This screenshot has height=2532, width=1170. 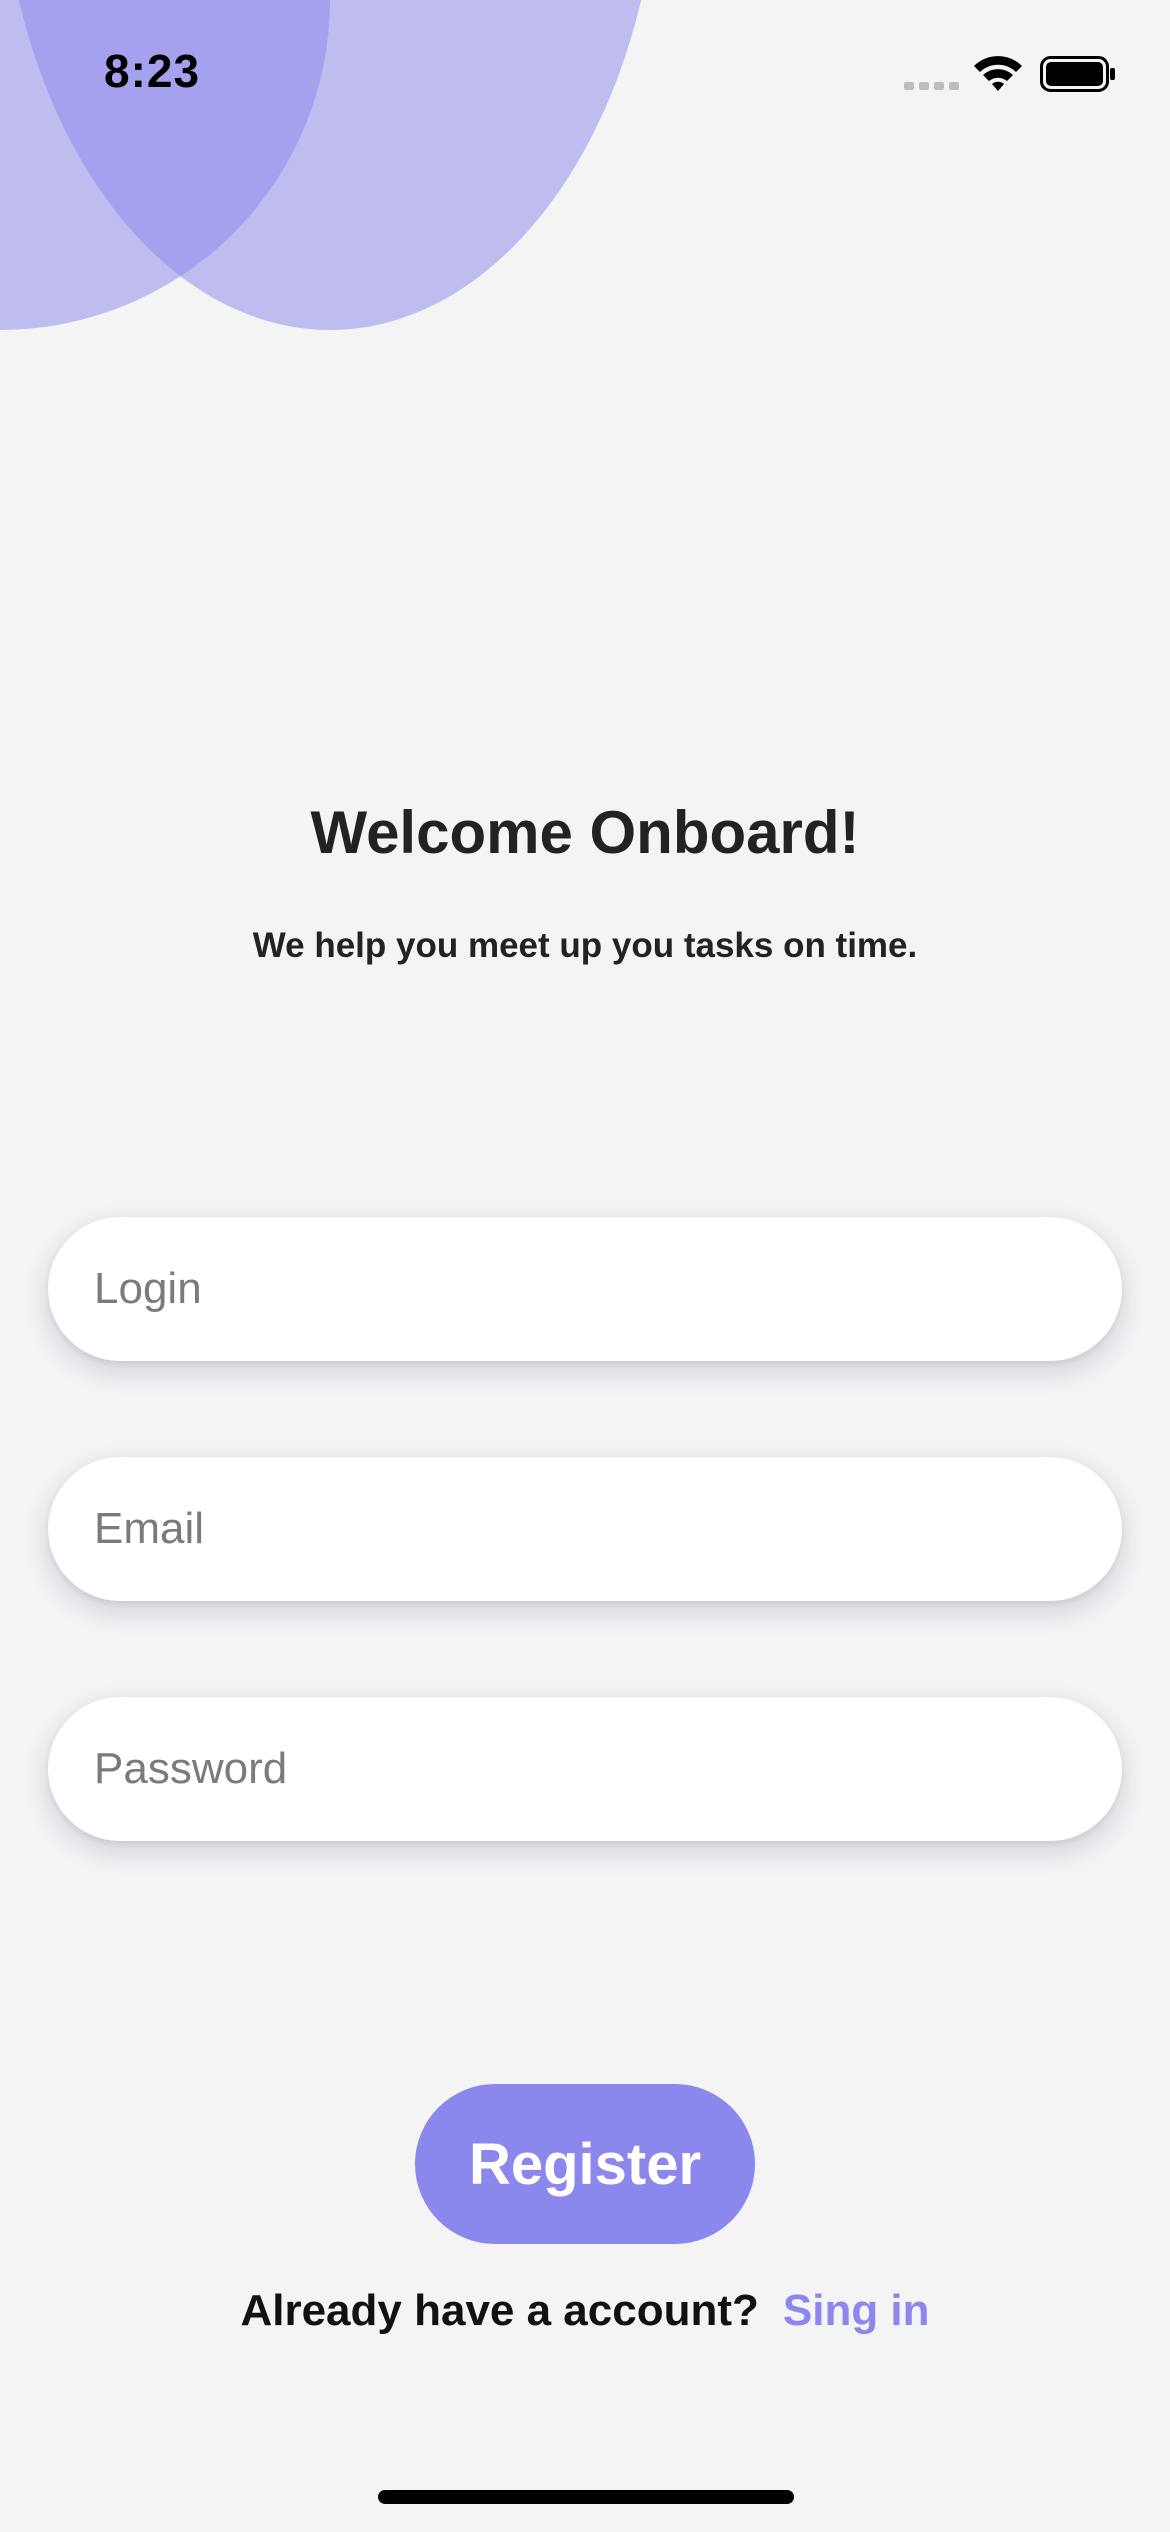 I want to click on register-button: Register, so click(x=585, y=2164).